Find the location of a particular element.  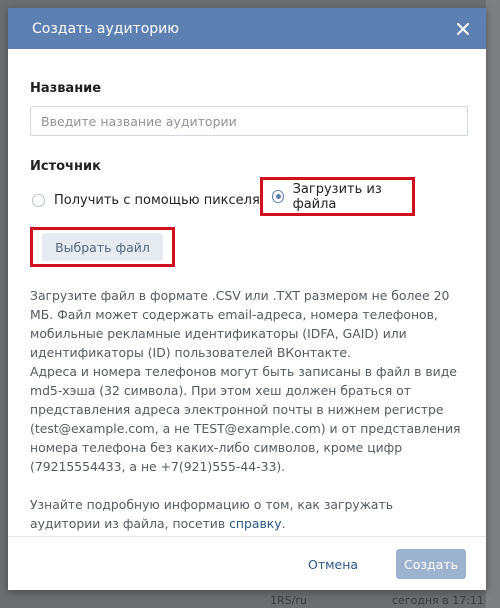

help-link: справку is located at coordinates (255, 523).